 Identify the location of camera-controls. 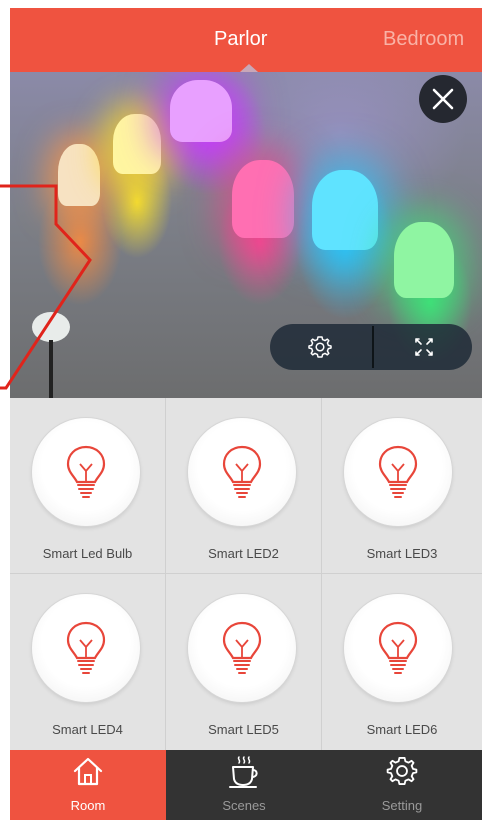
(371, 347).